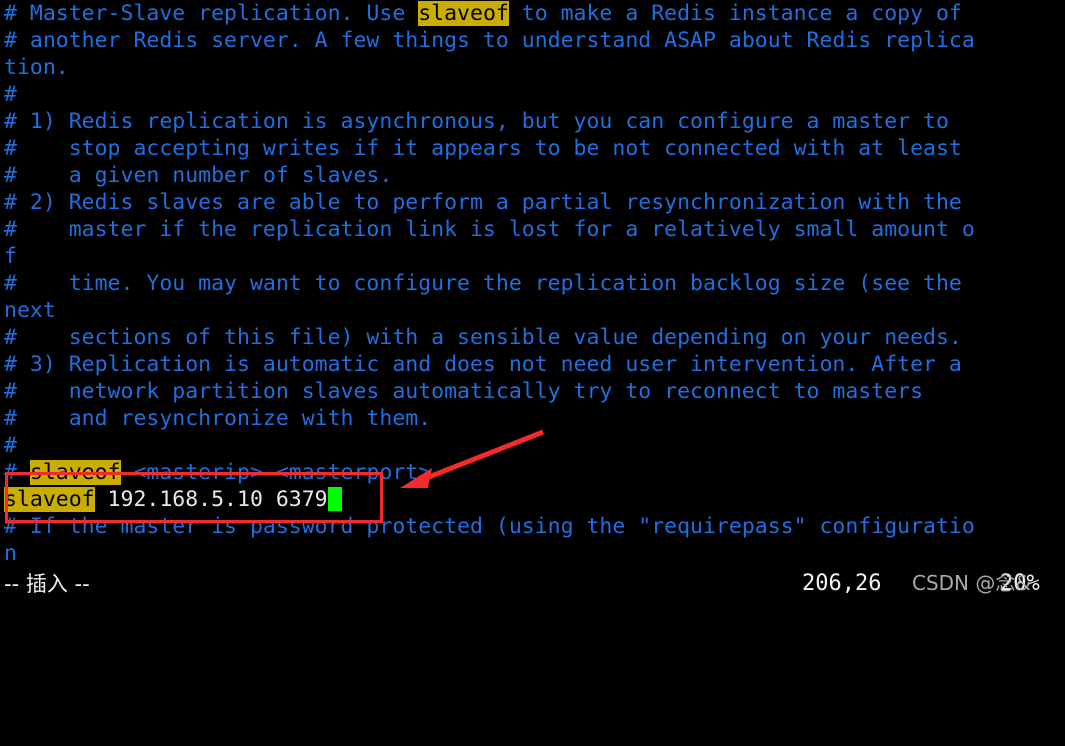 This screenshot has width=1065, height=746. Describe the element at coordinates (334, 499) in the screenshot. I see `text-cursor` at that location.